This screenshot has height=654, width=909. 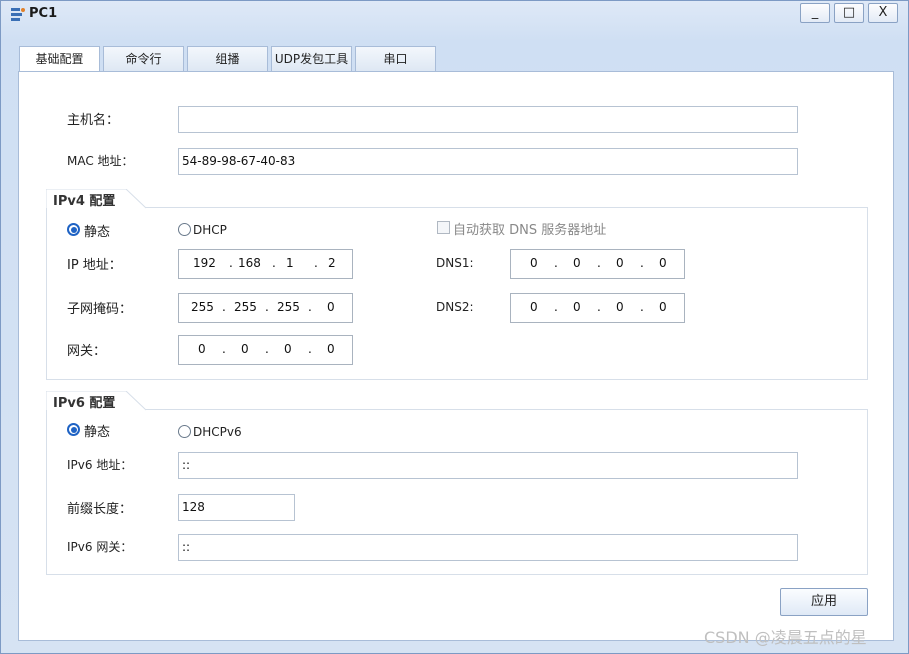 I want to click on minimize-button: _, so click(x=815, y=13).